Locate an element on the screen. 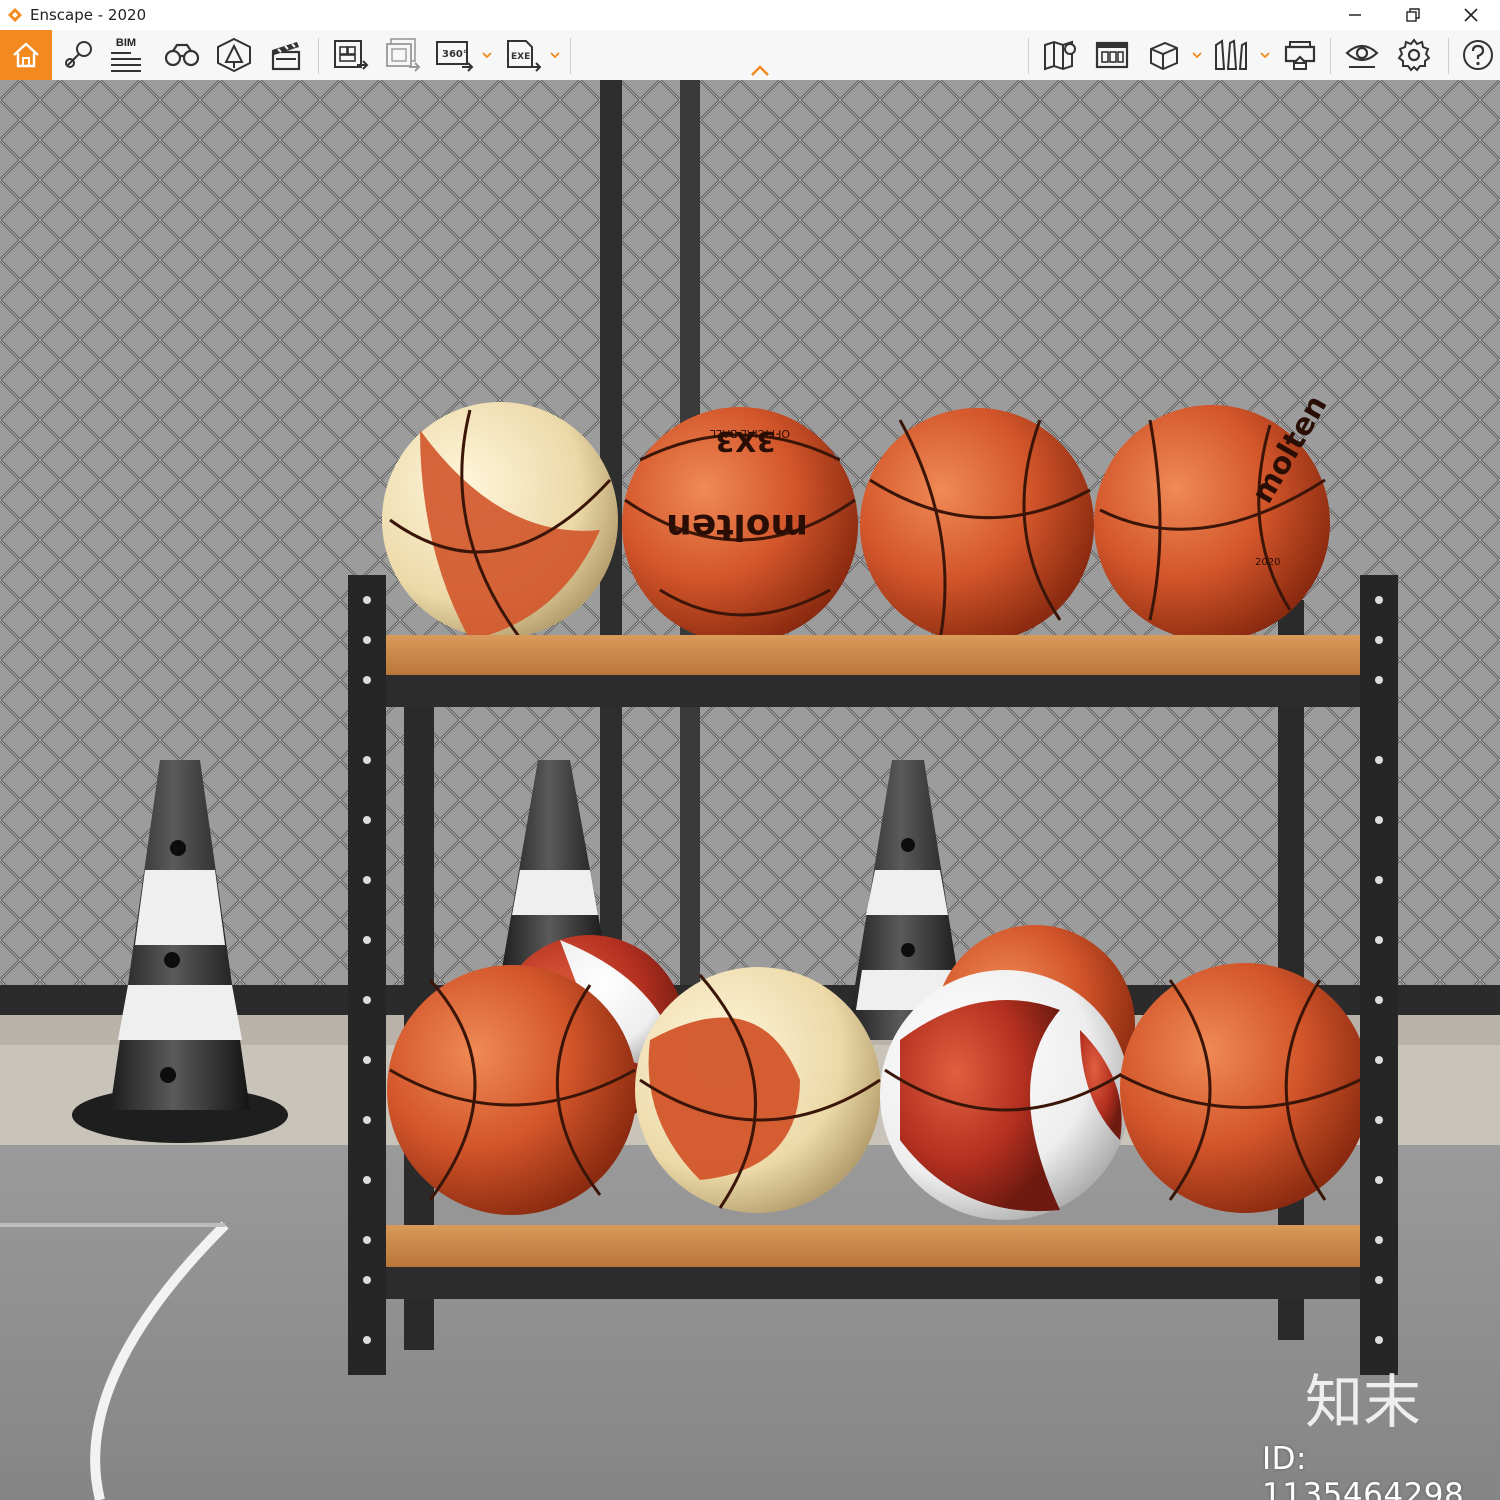 This screenshot has height=1500, width=1500. batch-render-icon is located at coordinates (403, 55).